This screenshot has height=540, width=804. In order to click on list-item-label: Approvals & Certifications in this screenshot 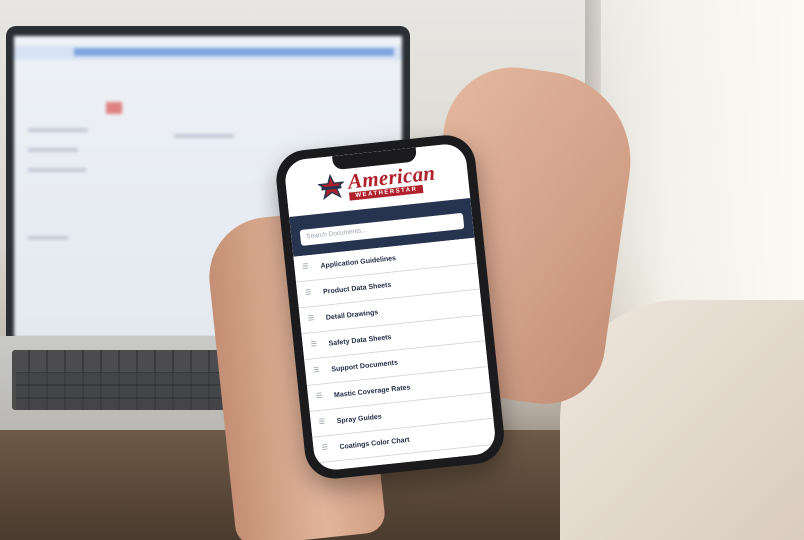, I will do `click(386, 466)`.